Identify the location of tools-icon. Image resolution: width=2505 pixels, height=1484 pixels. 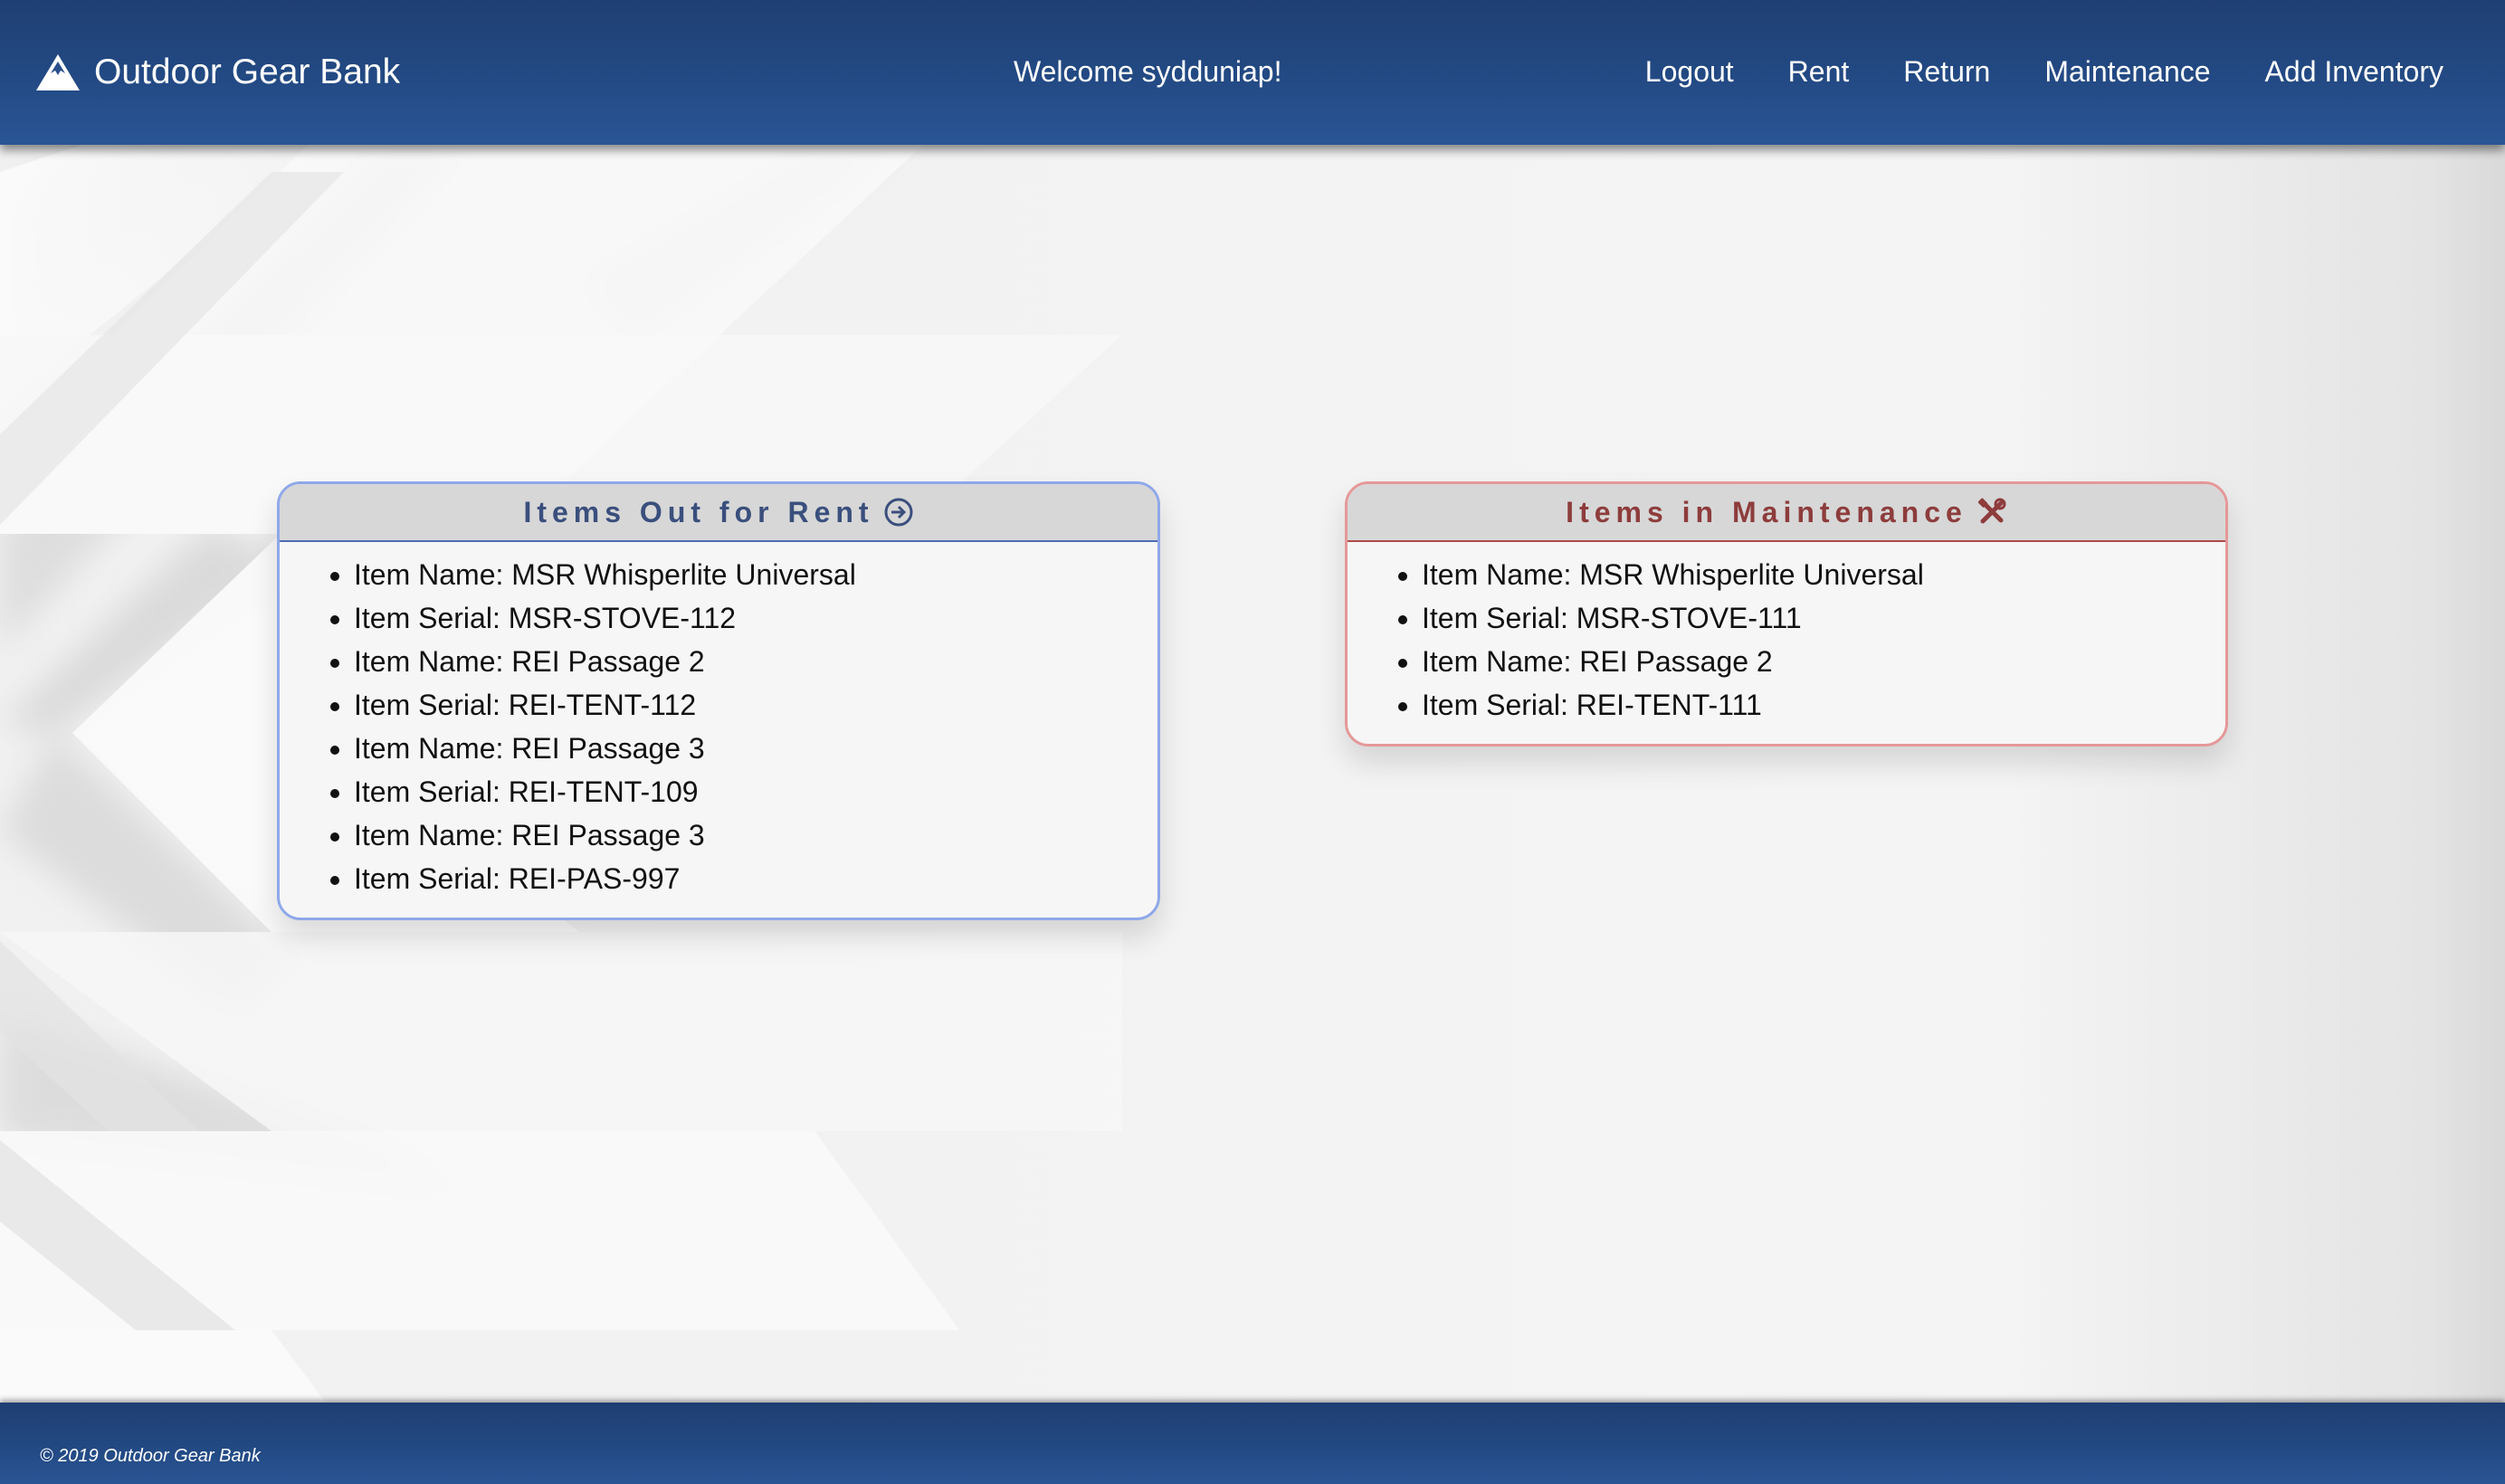
(1992, 511).